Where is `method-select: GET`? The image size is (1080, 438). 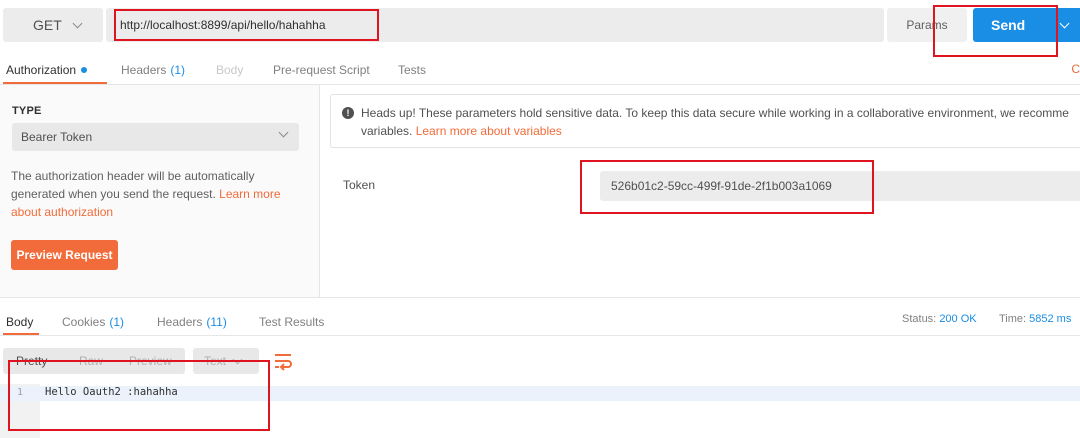
method-select: GET is located at coordinates (53, 25).